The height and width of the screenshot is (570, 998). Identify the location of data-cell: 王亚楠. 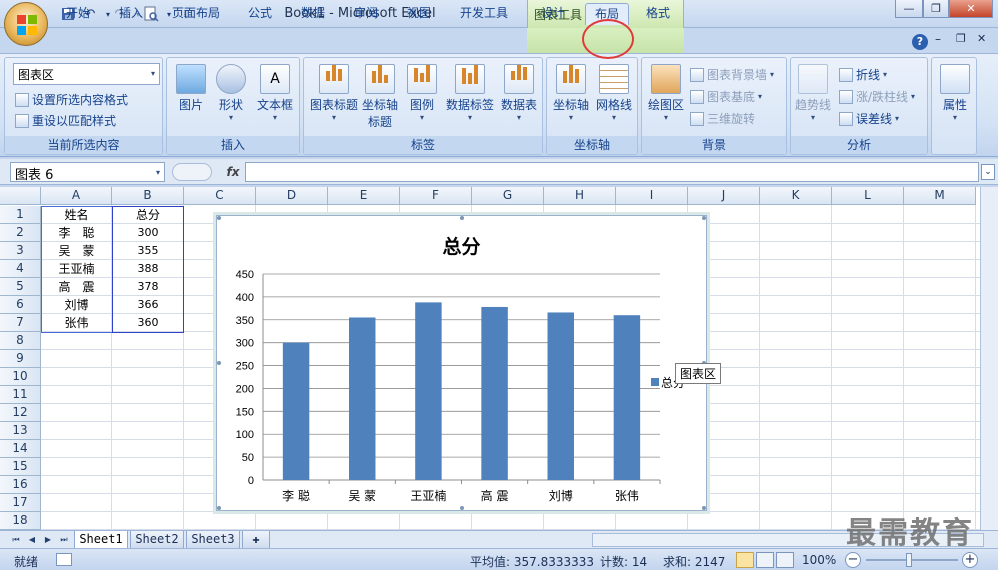
(76, 269).